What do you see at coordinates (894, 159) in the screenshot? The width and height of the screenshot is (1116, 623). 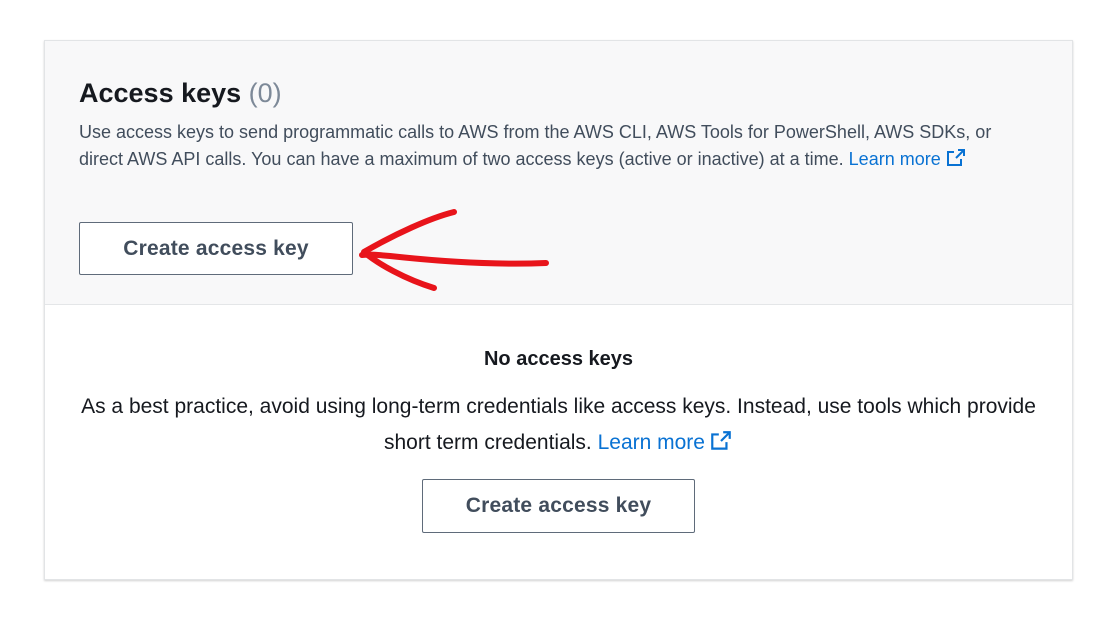 I see `learn-more-link-label: Learn more` at bounding box center [894, 159].